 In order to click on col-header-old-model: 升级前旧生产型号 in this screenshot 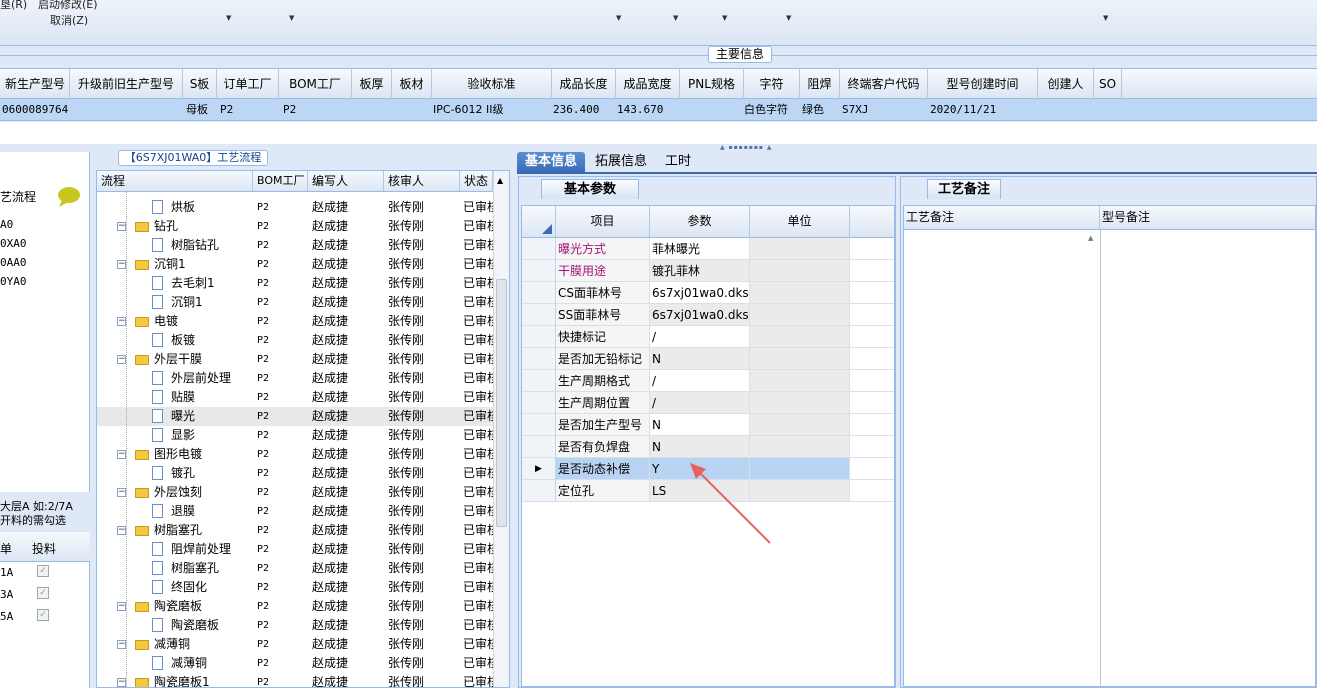, I will do `click(126, 84)`.